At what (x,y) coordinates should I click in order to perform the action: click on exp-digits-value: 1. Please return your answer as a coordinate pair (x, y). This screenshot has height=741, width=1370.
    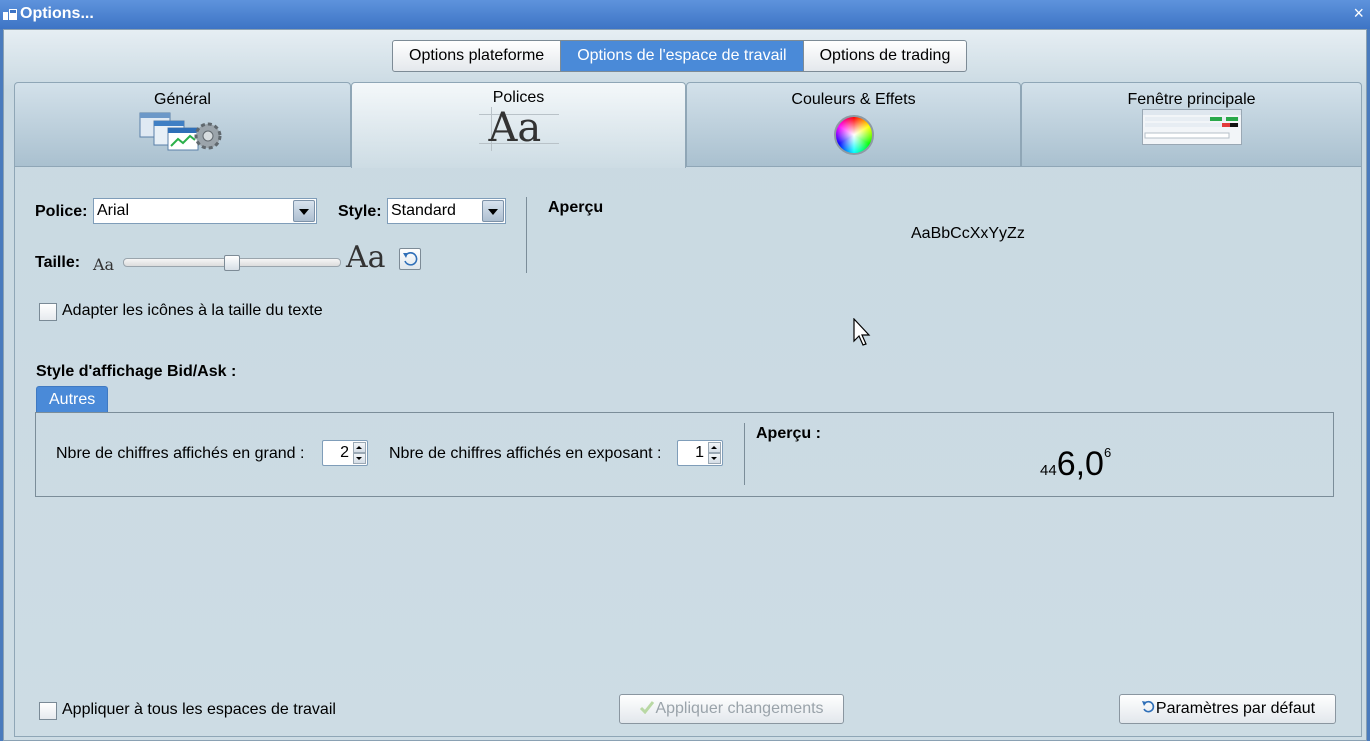
    Looking at the image, I should click on (699, 452).